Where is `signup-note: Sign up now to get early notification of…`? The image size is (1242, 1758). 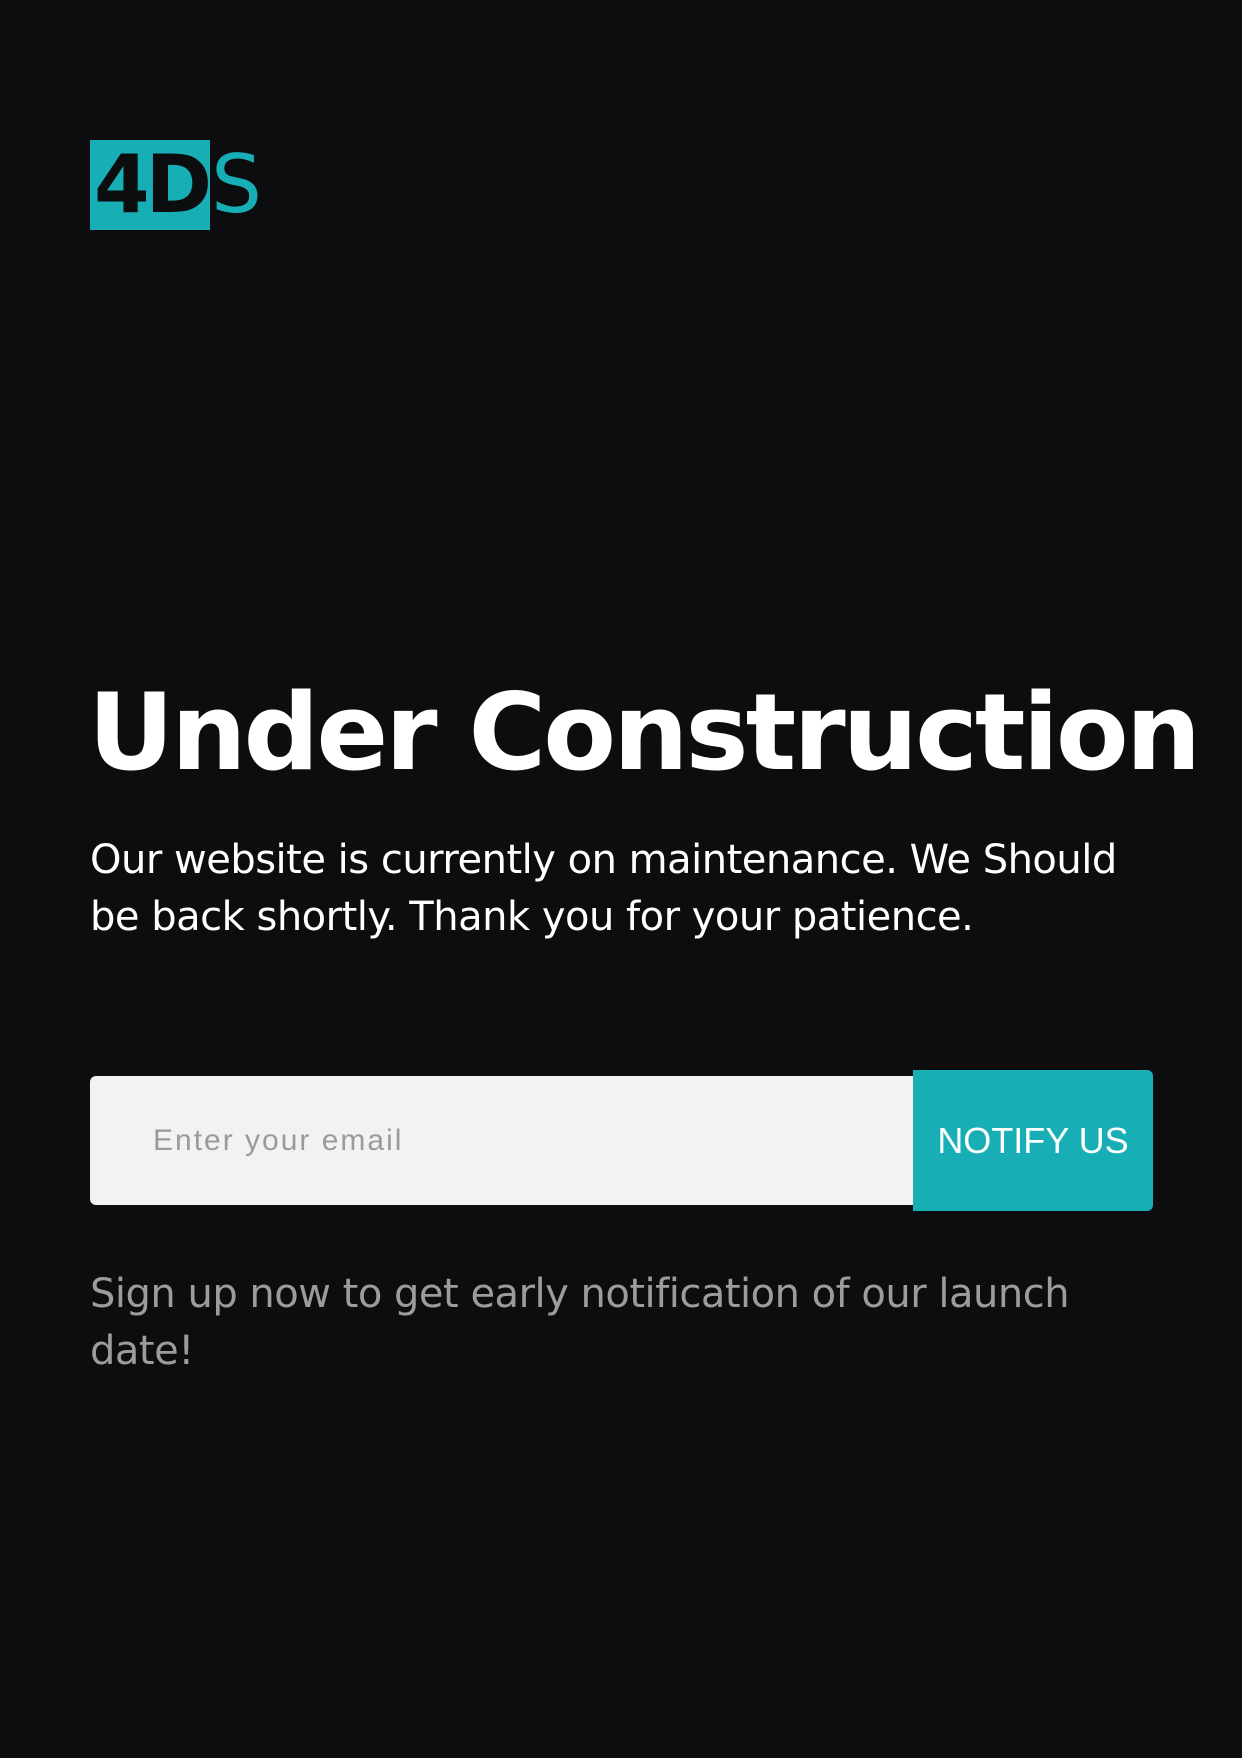
signup-note: Sign up now to get early notification of… is located at coordinates (580, 1322).